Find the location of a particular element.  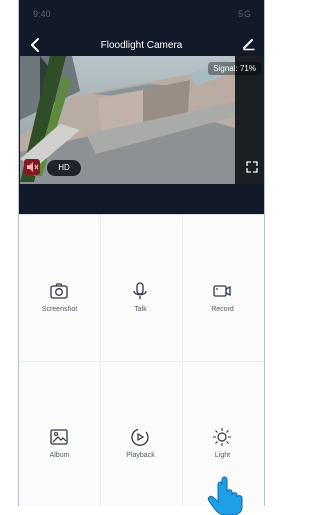

mute-speaker-icon is located at coordinates (32, 167).